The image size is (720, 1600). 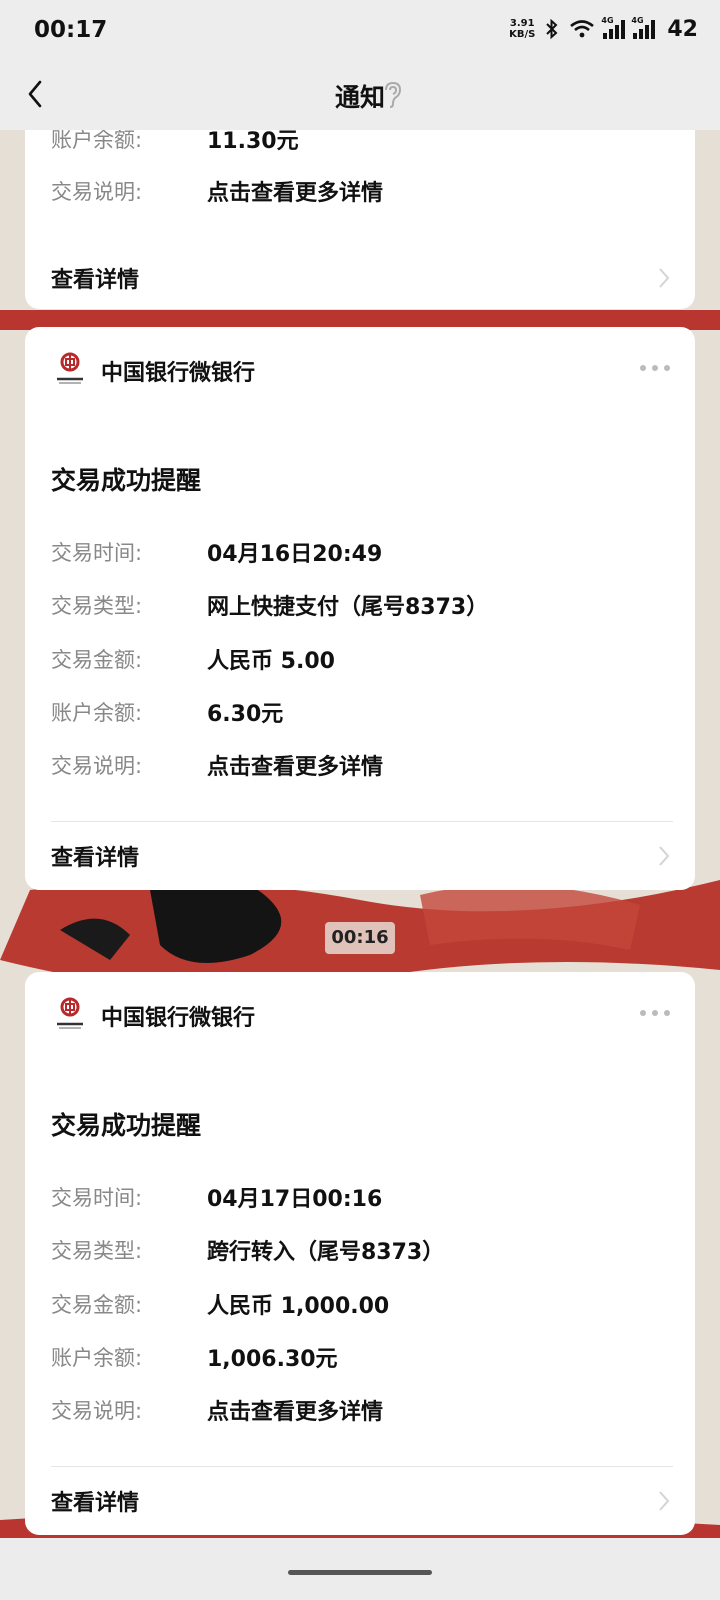 What do you see at coordinates (295, 1199) in the screenshot?
I see `row-value-time: 04月17日00:16` at bounding box center [295, 1199].